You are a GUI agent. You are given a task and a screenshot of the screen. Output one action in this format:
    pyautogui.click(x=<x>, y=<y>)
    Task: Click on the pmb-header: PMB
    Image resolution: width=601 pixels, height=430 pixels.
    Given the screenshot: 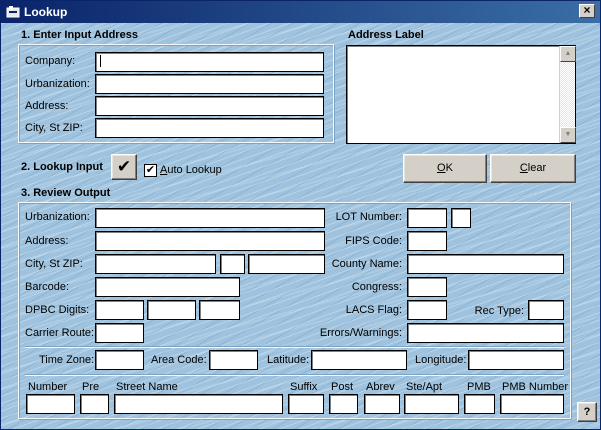 What is the action you would take?
    pyautogui.click(x=479, y=387)
    